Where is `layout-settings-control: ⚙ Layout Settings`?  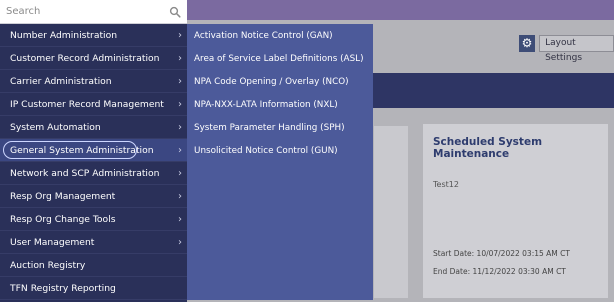 layout-settings-control: ⚙ Layout Settings is located at coordinates (566, 49).